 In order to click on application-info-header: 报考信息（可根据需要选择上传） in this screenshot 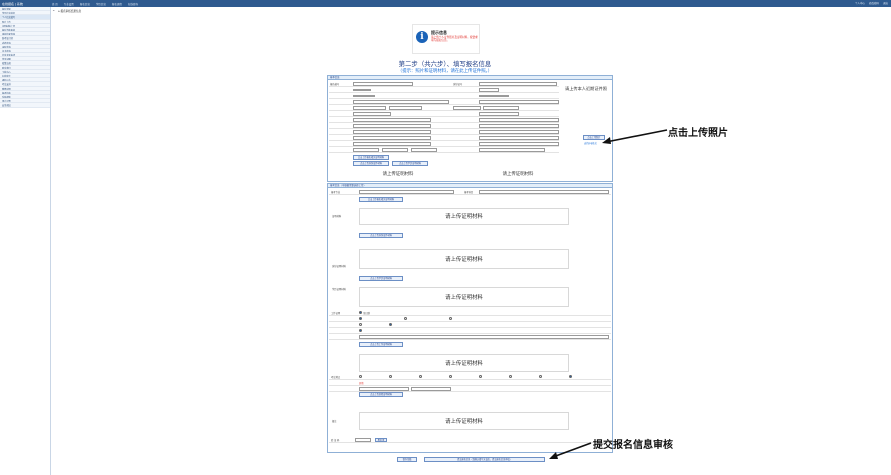, I will do `click(470, 186)`.